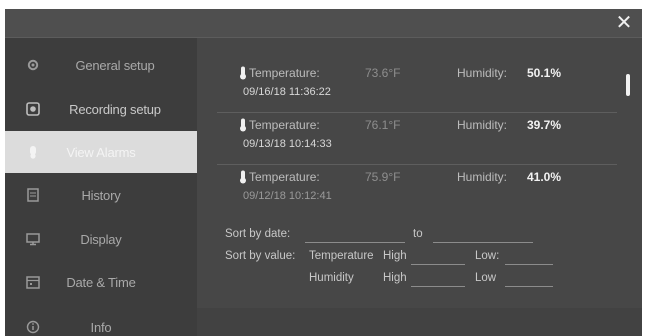  Describe the element at coordinates (438, 264) in the screenshot. I see `temperature-high-field` at that location.